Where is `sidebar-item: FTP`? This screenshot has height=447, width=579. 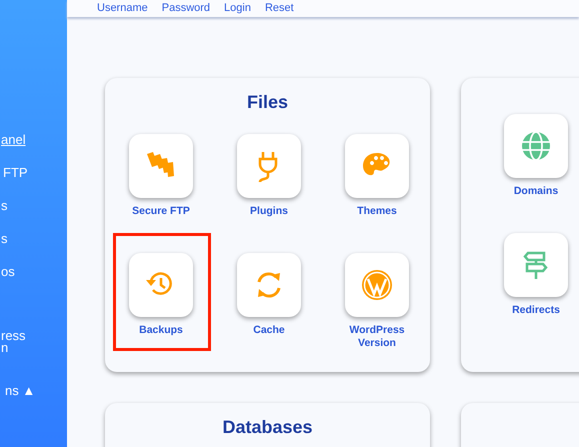 sidebar-item: FTP is located at coordinates (14, 180).